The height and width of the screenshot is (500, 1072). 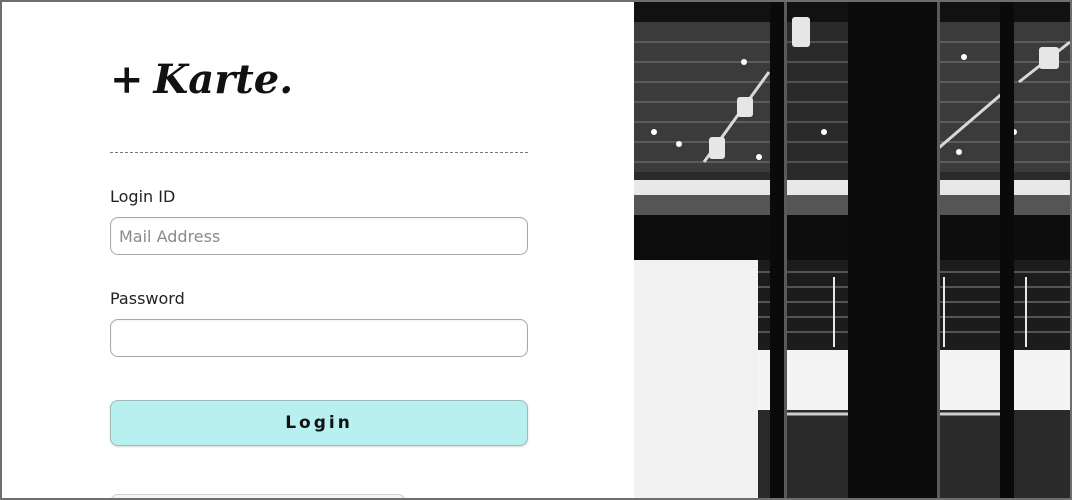 I want to click on login-id-label: Login ID, so click(x=143, y=196).